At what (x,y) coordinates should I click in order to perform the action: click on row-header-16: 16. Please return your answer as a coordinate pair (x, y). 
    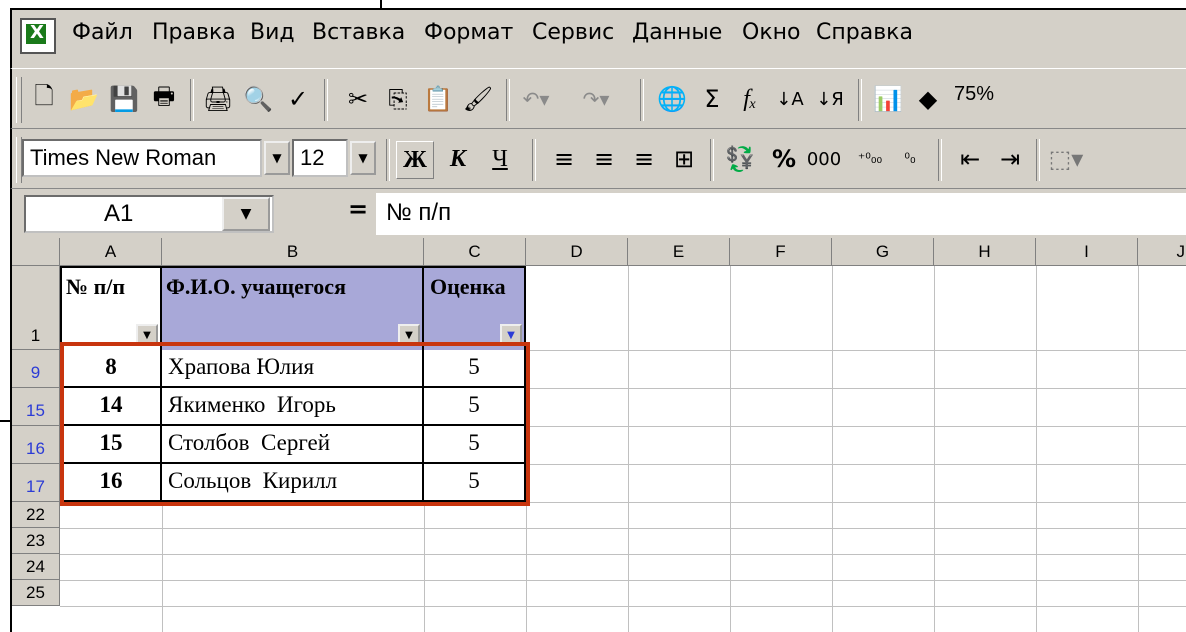
    Looking at the image, I should click on (36, 445).